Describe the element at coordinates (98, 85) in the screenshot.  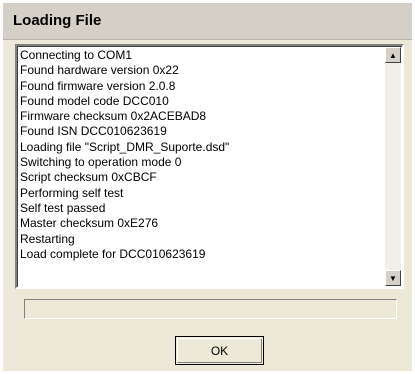
I see `log-line: Found firmware version 2.0.8` at that location.